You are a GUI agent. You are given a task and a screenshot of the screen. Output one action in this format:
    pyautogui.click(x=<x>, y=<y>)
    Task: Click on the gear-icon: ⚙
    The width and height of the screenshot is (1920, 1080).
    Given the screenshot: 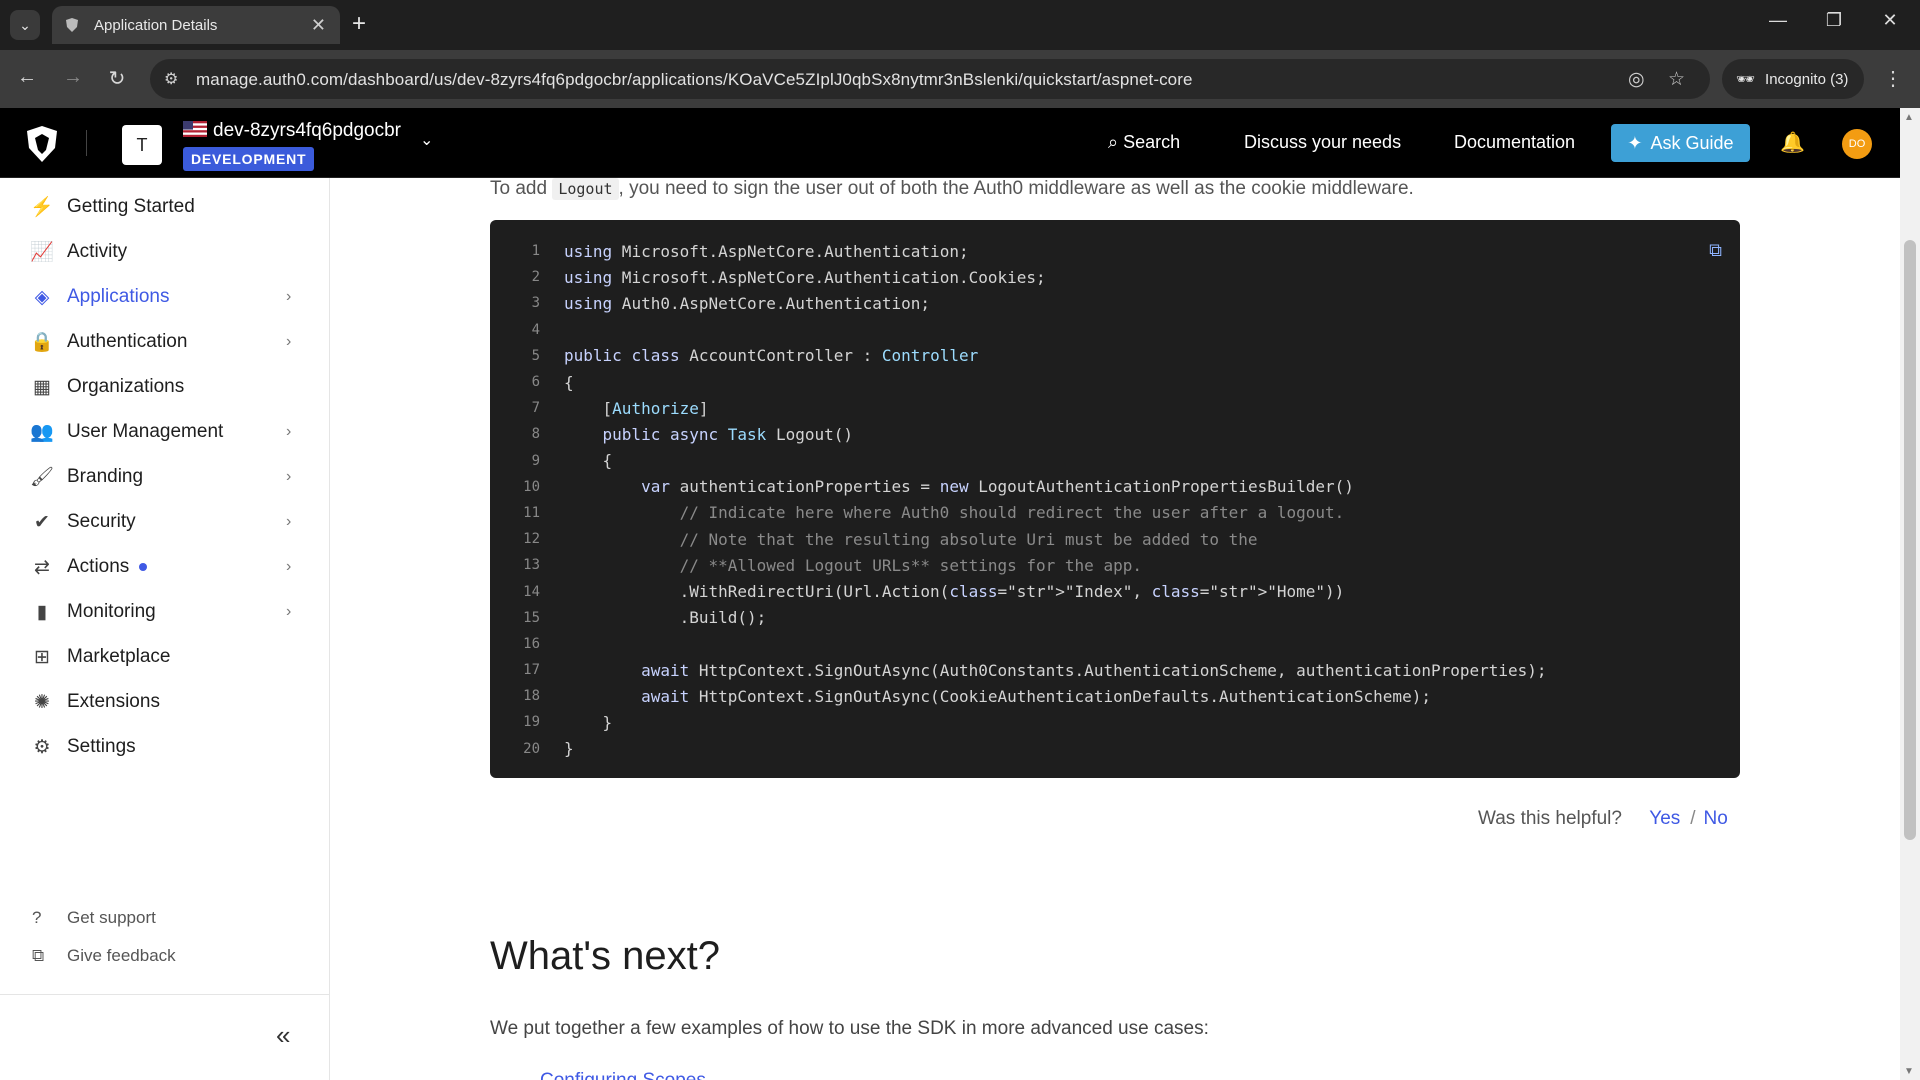 What is the action you would take?
    pyautogui.click(x=42, y=747)
    